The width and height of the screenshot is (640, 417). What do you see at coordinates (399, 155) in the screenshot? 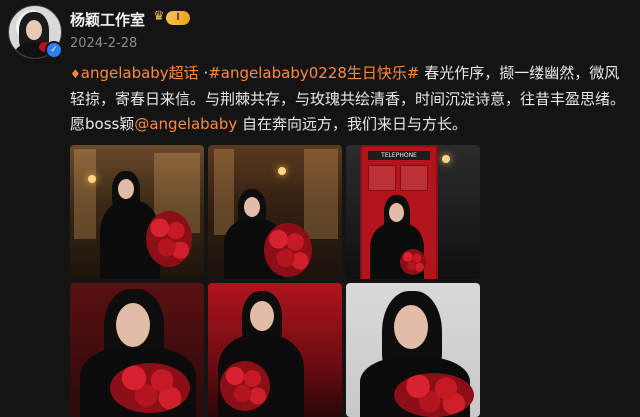
I see `telephone-sign: TELEPHONE` at bounding box center [399, 155].